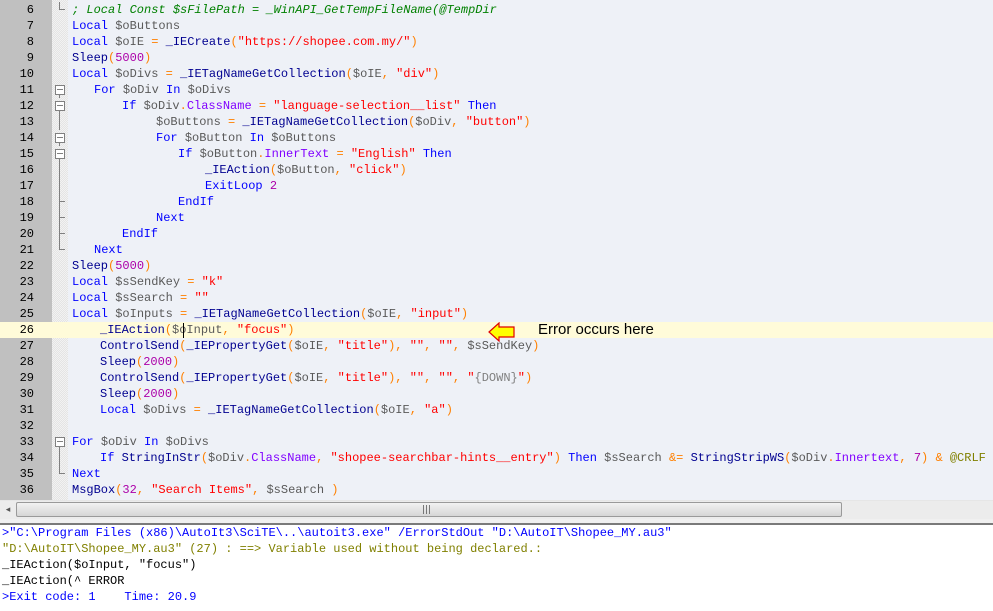 This screenshot has width=993, height=611. I want to click on code-text: _IEAction($oInput, "focus"), so click(197, 330).